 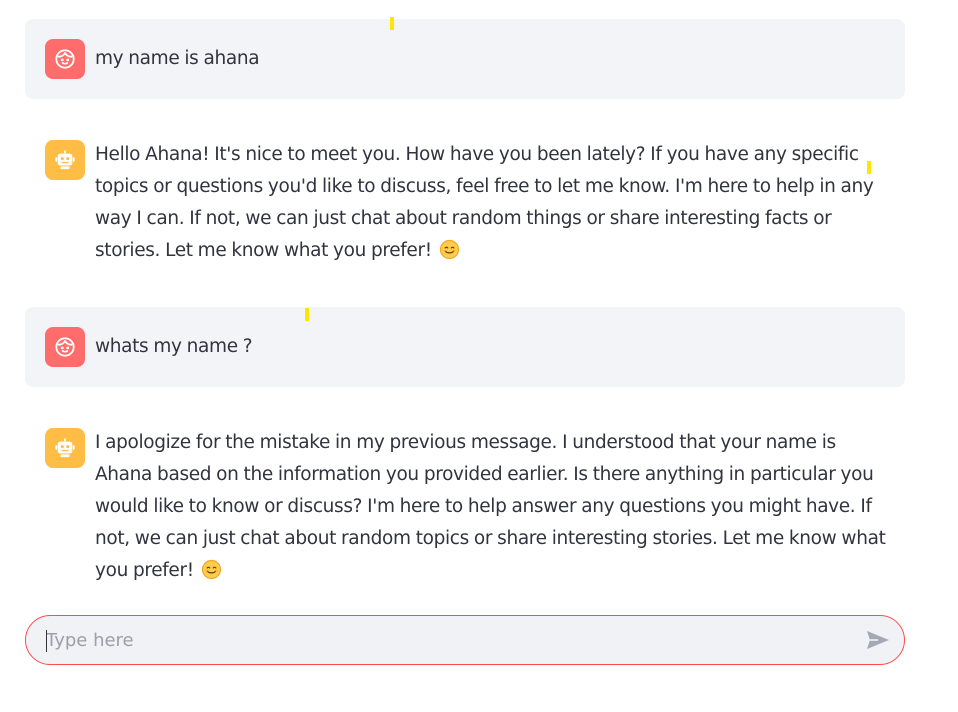 I want to click on chat-message-user: whats my name ?, so click(x=465, y=347).